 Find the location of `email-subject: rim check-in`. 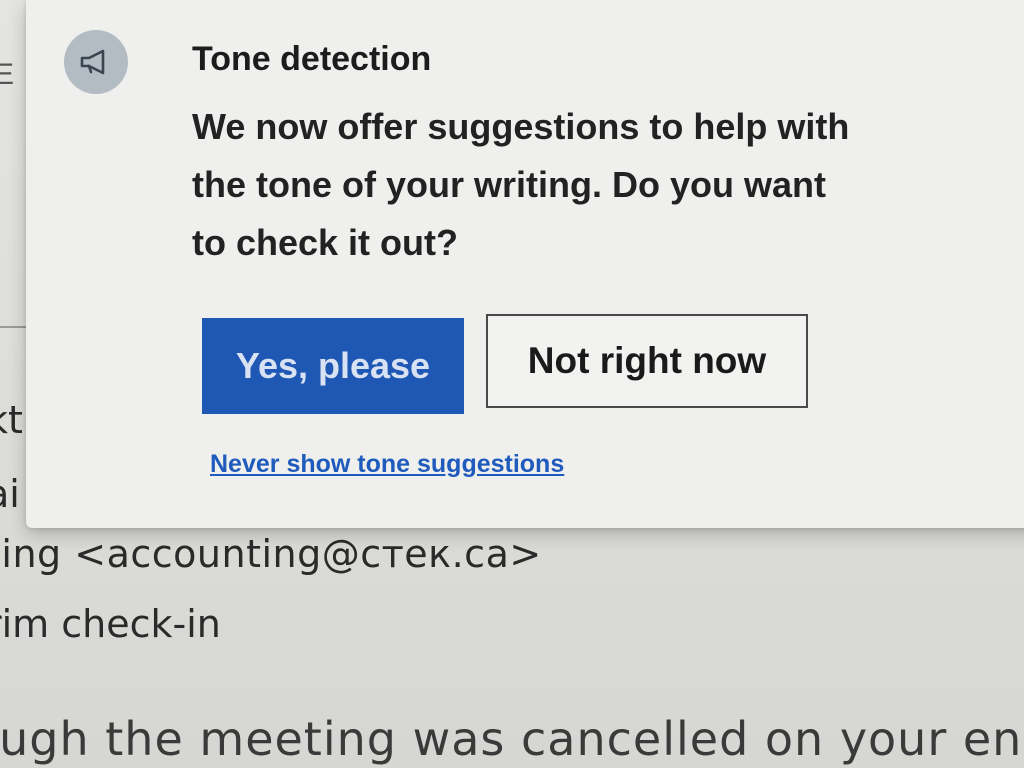

email-subject: rim check-in is located at coordinates (110, 624).